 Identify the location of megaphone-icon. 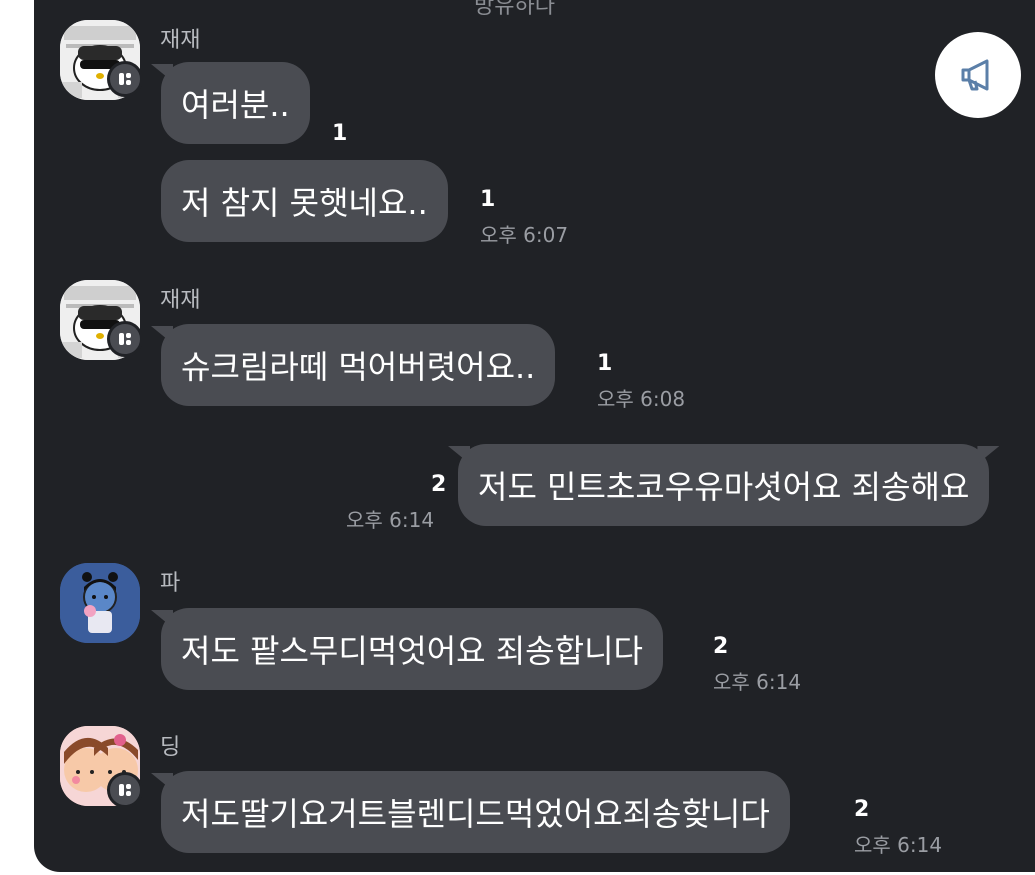
(975, 75).